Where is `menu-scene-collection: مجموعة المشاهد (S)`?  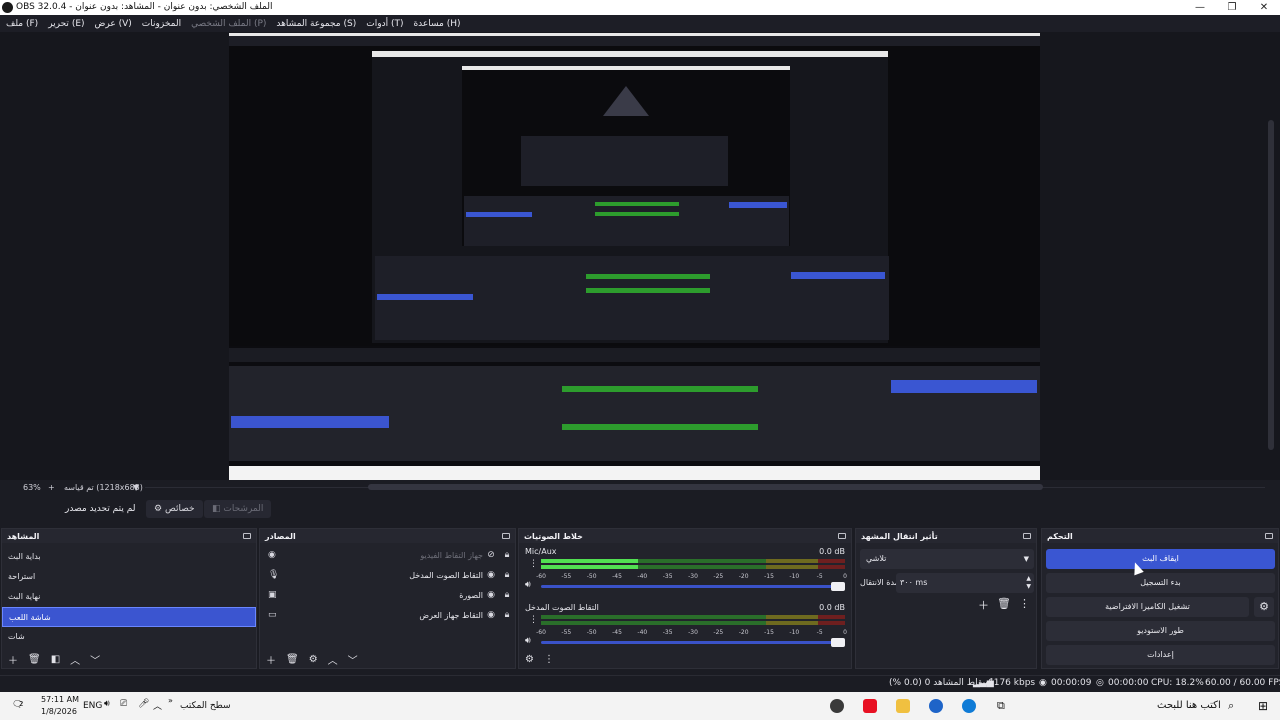 menu-scene-collection: مجموعة المشاهد (S) is located at coordinates (316, 24).